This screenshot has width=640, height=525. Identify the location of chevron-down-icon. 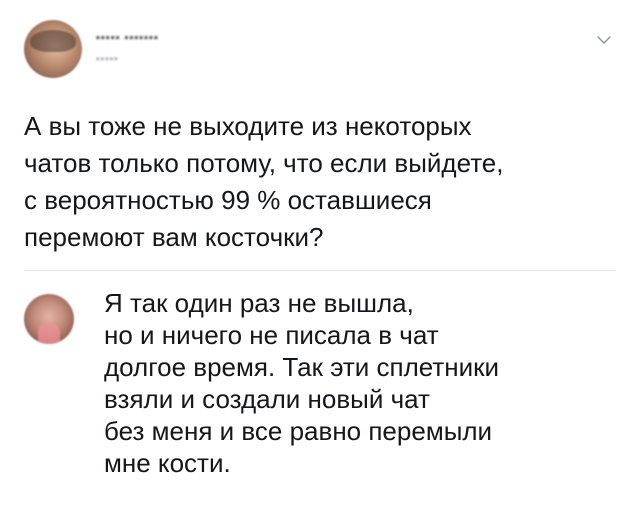
(604, 40).